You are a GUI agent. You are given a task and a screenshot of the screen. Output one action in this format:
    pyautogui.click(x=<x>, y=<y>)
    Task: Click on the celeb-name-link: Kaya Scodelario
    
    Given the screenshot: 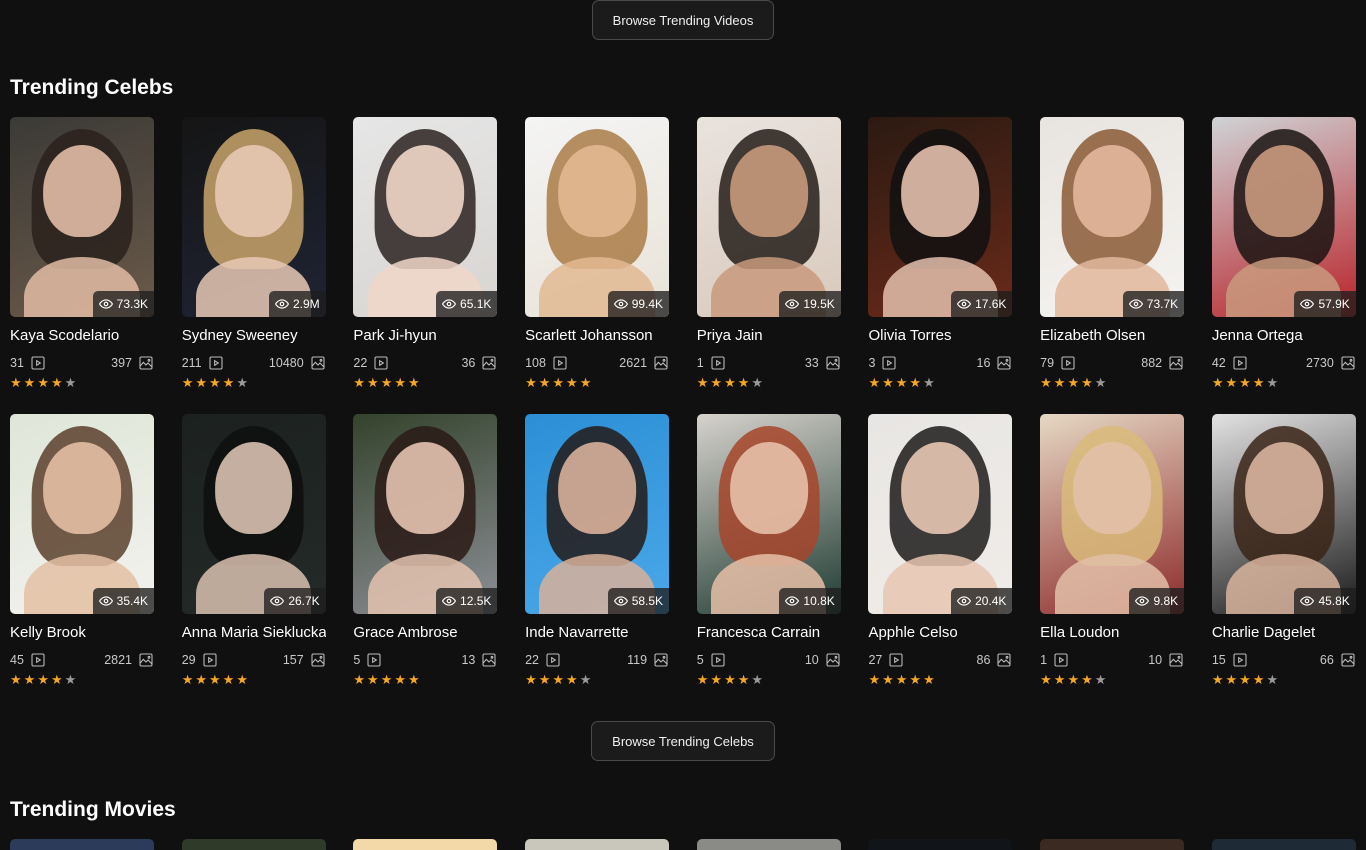 What is the action you would take?
    pyautogui.click(x=82, y=336)
    